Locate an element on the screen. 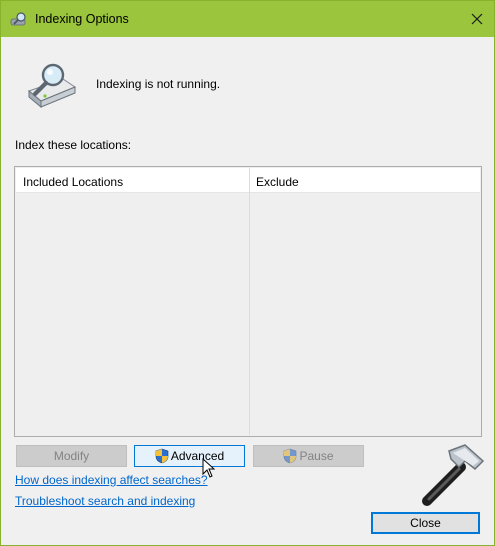 This screenshot has width=495, height=546. window-title: Indexing Options is located at coordinates (82, 19).